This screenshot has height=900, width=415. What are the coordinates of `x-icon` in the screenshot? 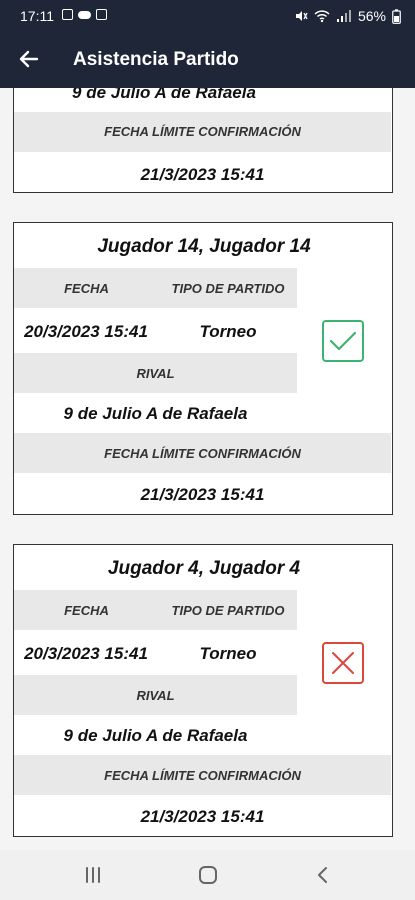 It's located at (343, 663).